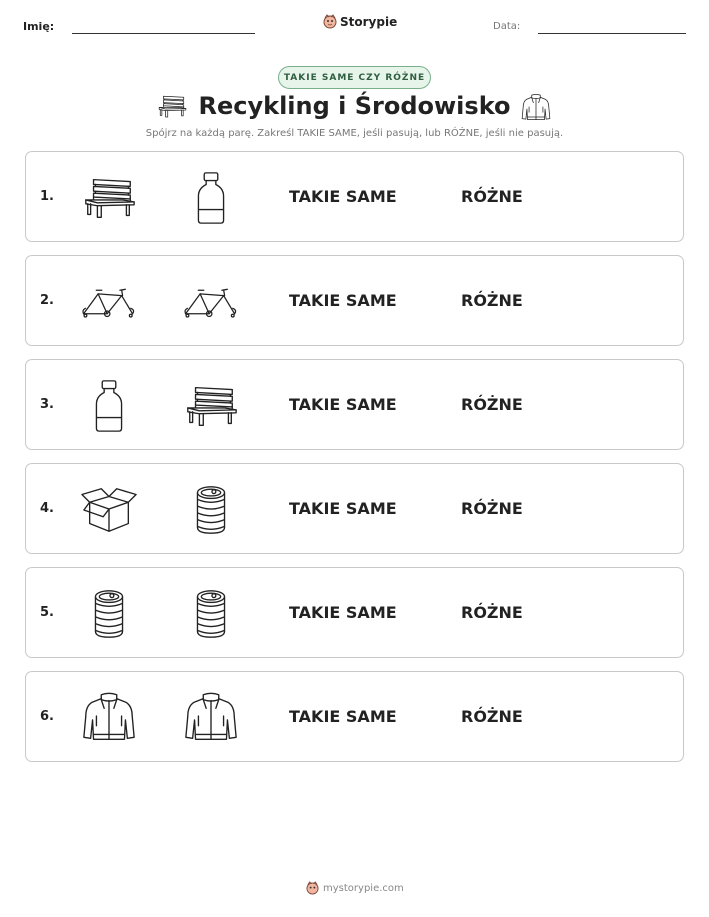 The width and height of the screenshot is (709, 917). What do you see at coordinates (363, 888) in the screenshot?
I see `footer-url: mystorypie.com` at bounding box center [363, 888].